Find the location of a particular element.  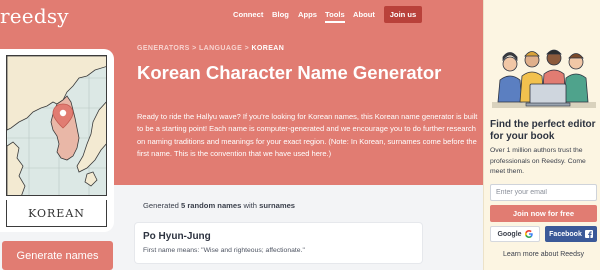

google-signin-button: Google is located at coordinates (515, 234).